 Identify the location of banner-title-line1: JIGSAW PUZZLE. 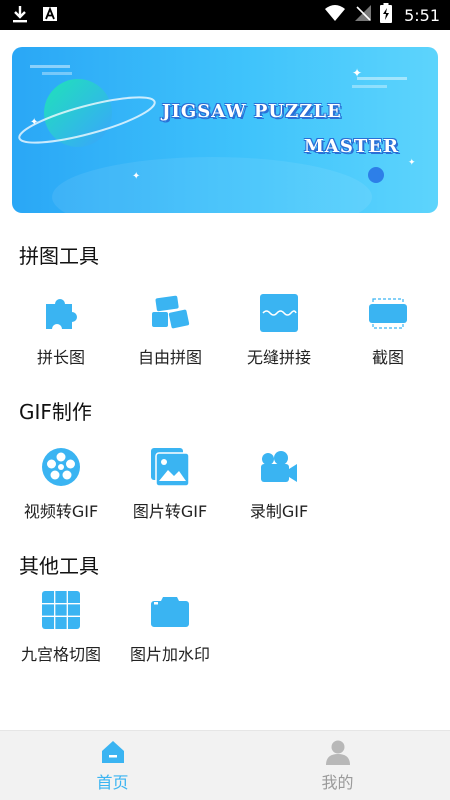
(252, 111).